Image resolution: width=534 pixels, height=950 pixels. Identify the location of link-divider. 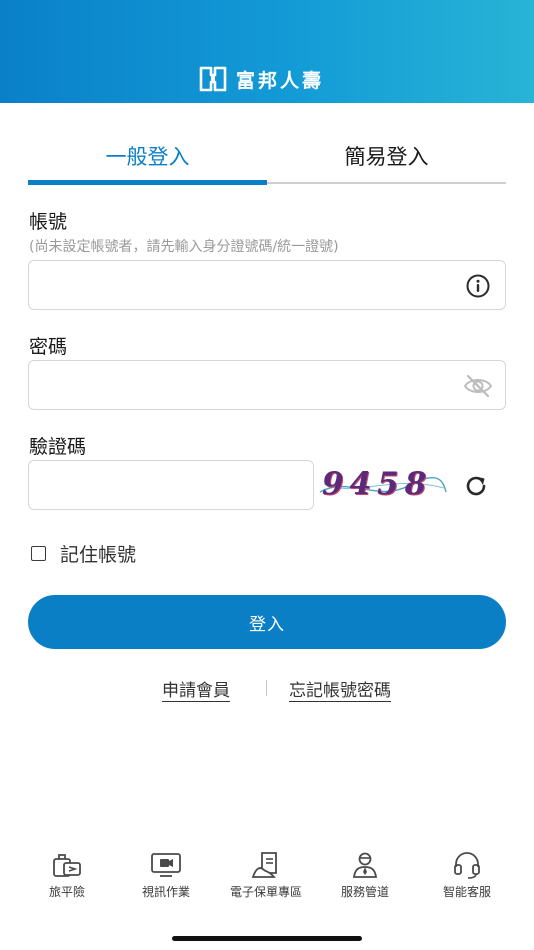
(266, 688).